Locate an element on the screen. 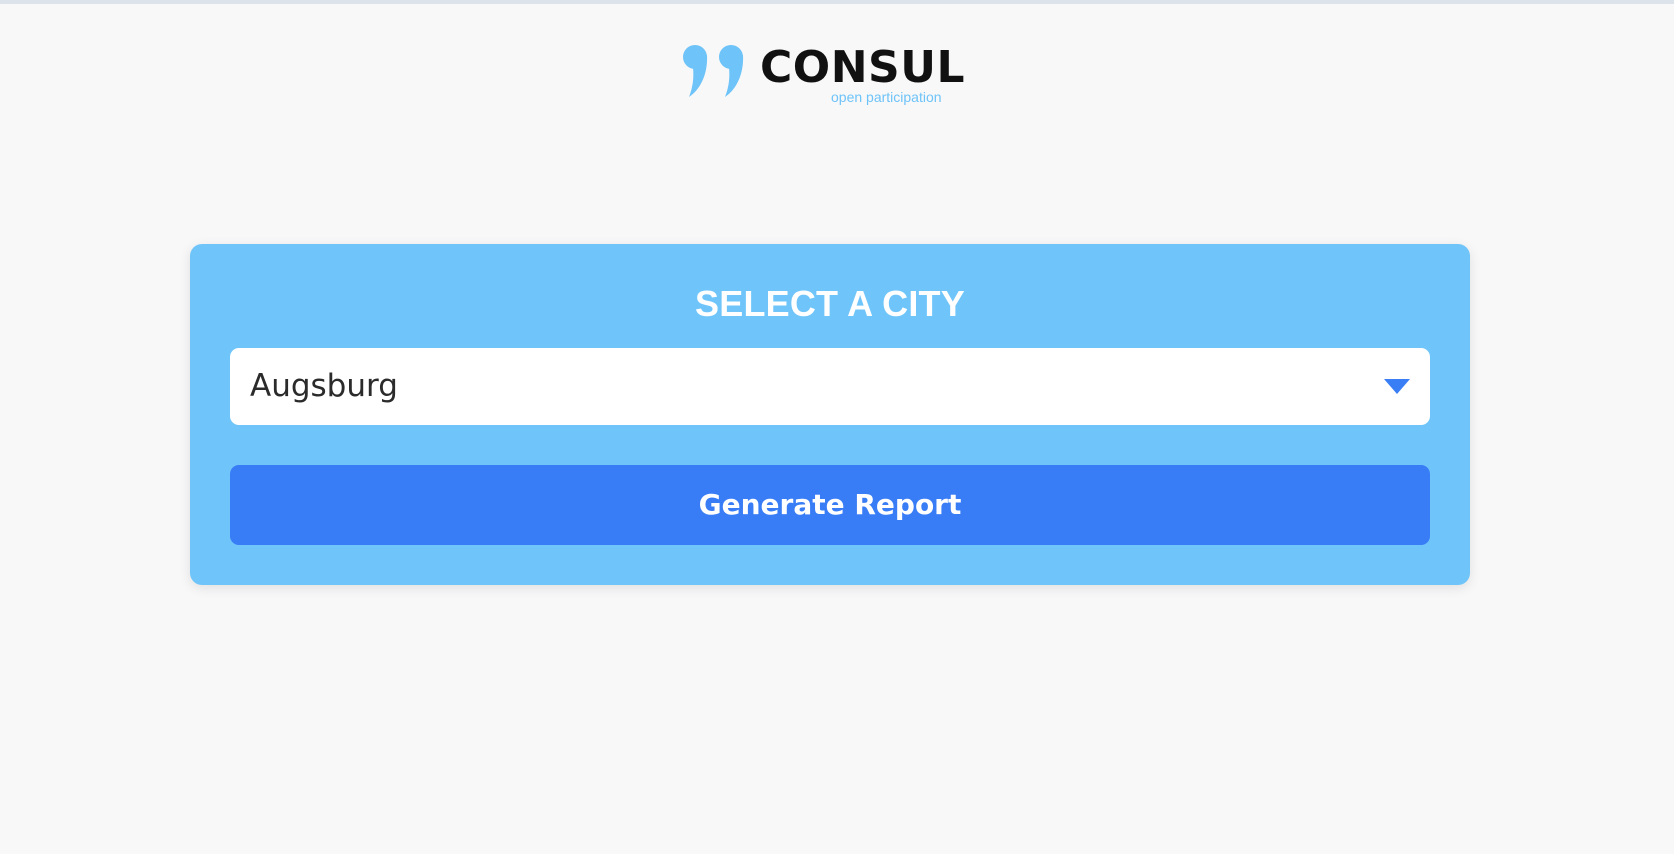 Image resolution: width=1674 pixels, height=854 pixels. chevron-down-icon is located at coordinates (1397, 386).